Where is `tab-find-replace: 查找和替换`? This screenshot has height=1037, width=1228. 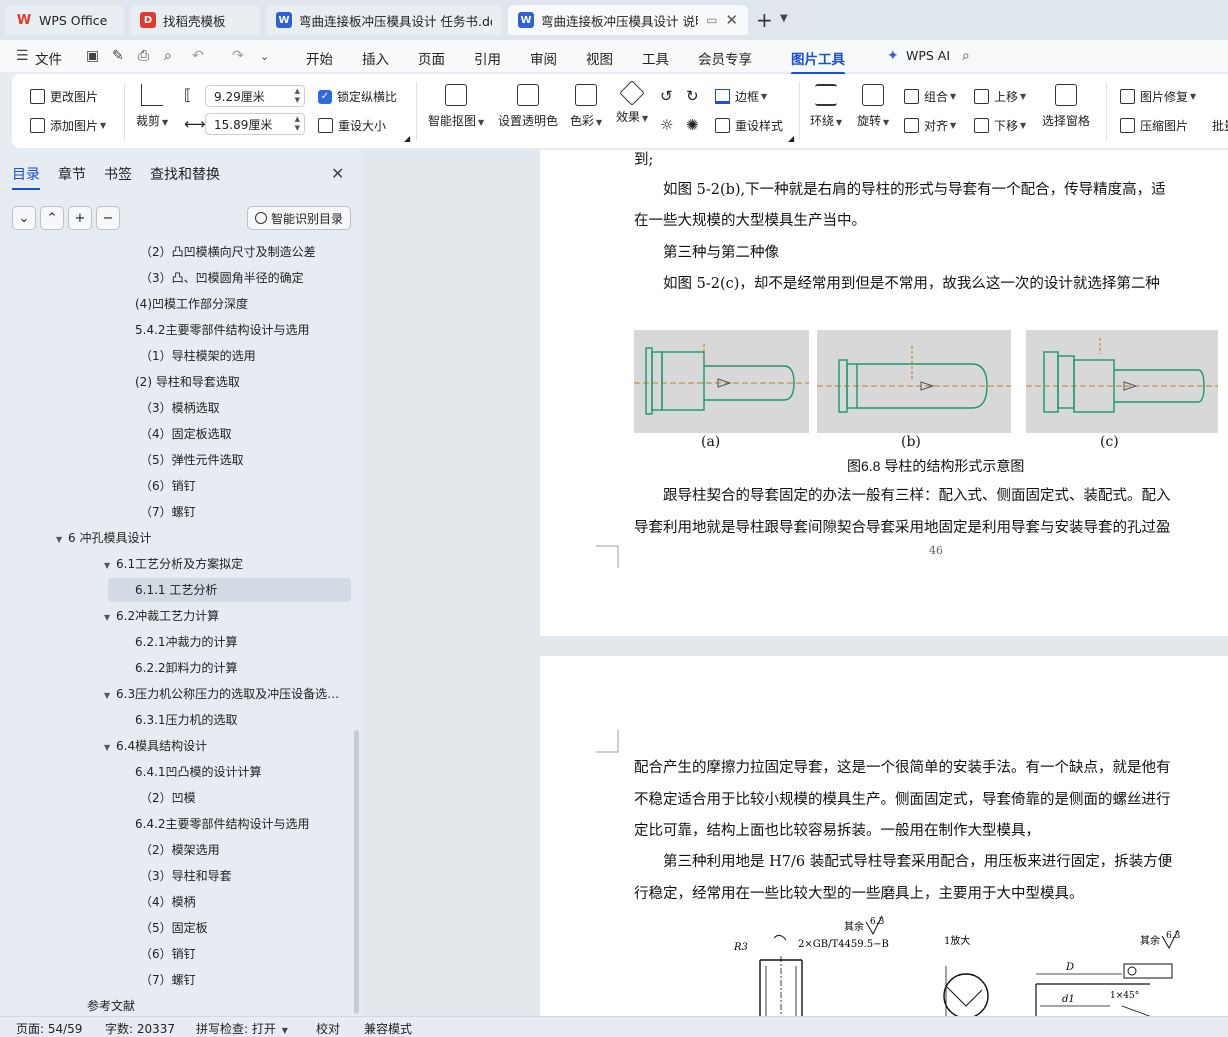
tab-find-replace: 查找和替换 is located at coordinates (185, 174).